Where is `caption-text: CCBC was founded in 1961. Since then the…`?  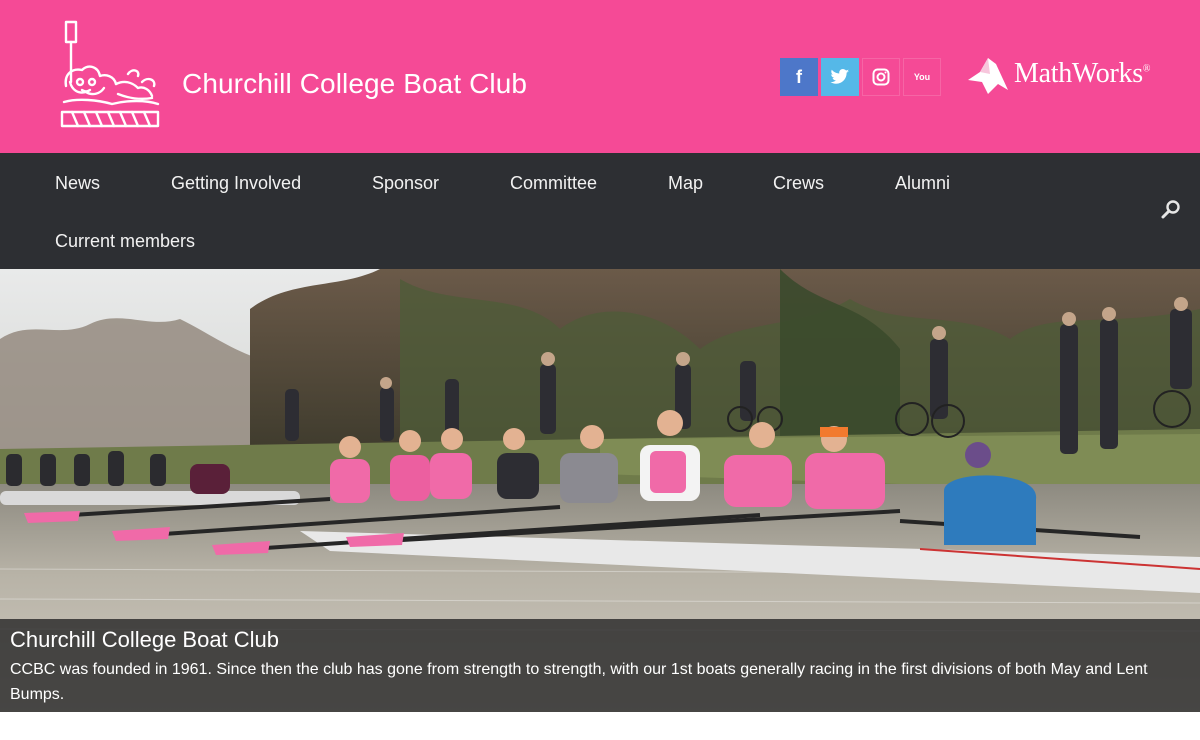
caption-text: CCBC was founded in 1961. Since then the… is located at coordinates (579, 682).